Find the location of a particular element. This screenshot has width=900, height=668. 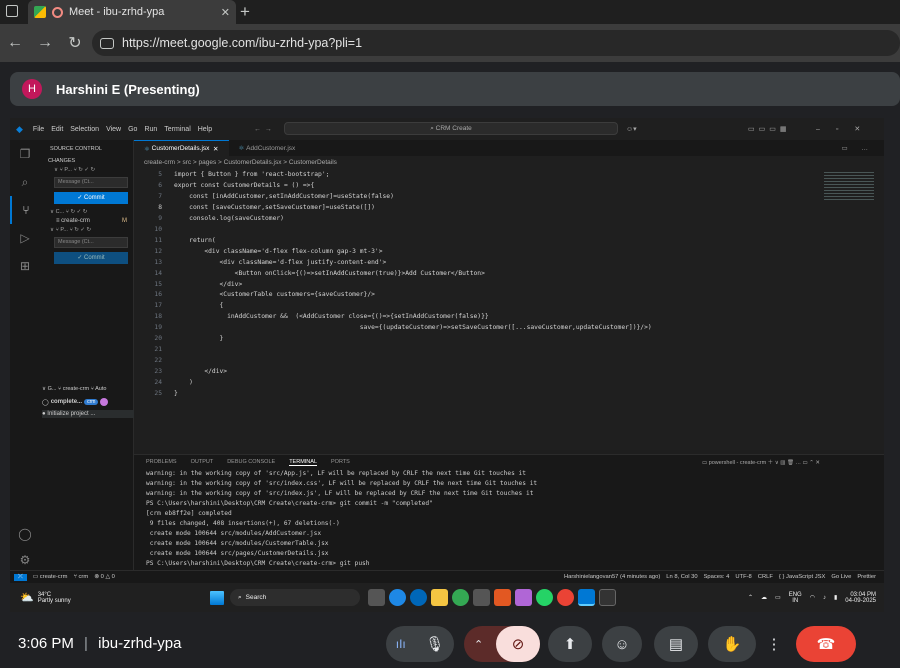

status-spaces: Spaces: 4 is located at coordinates (717, 577).